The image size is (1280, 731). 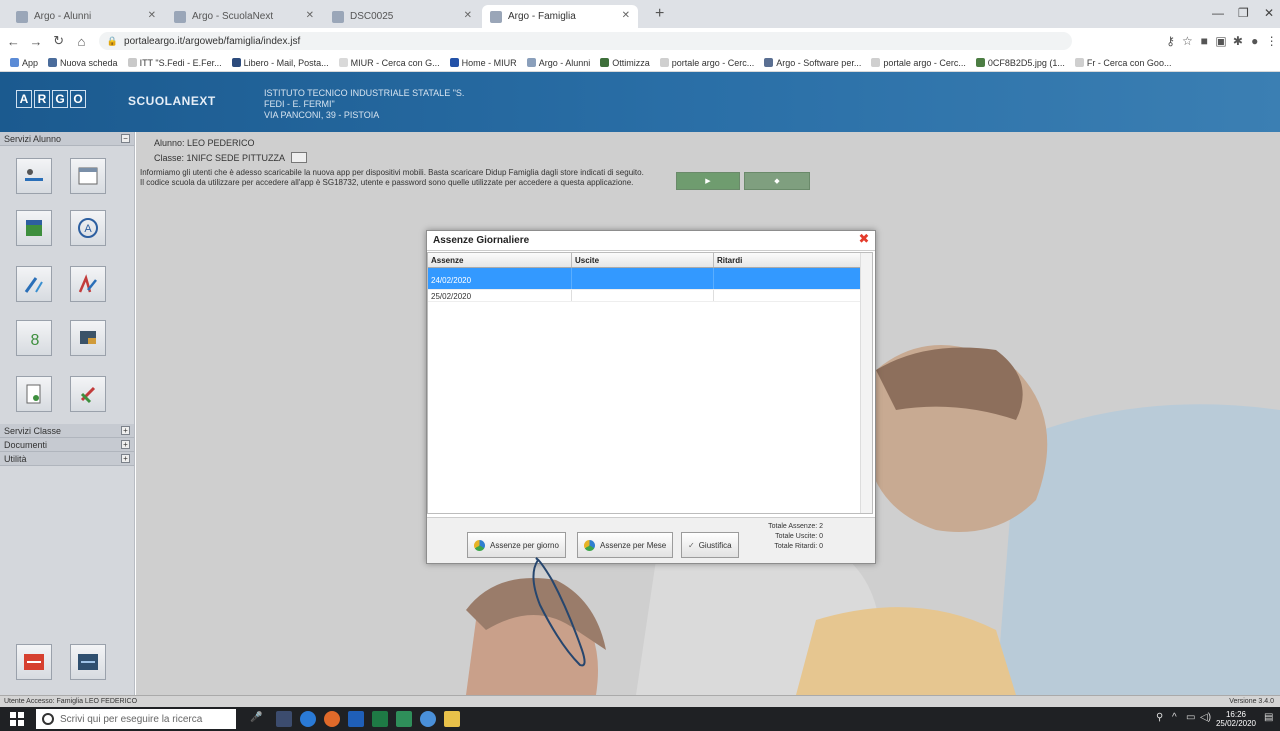 What do you see at coordinates (500, 278) in the screenshot?
I see `cell-assenze: 24/02/2020` at bounding box center [500, 278].